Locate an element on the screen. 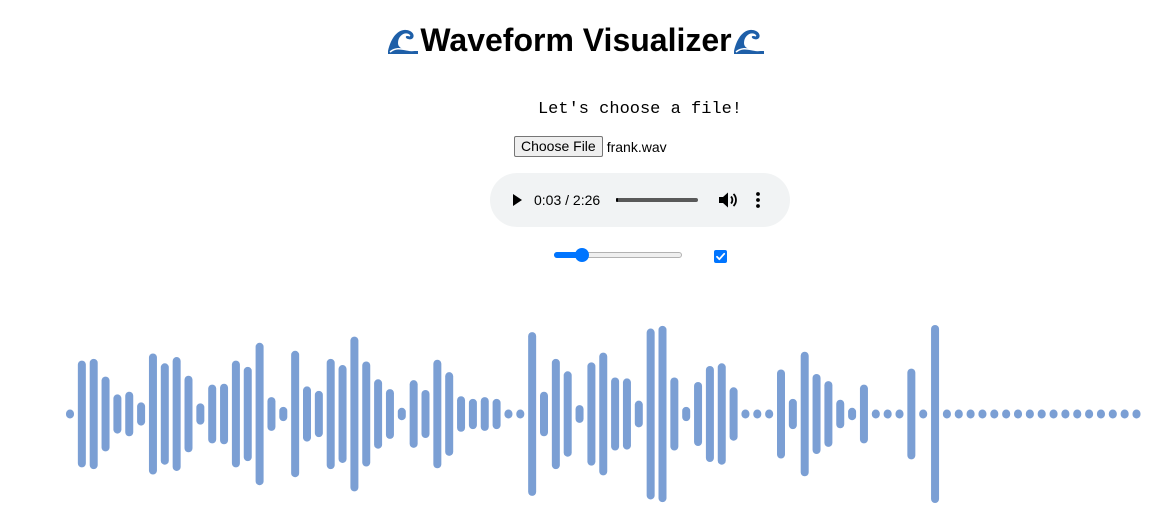 The height and width of the screenshot is (526, 1152). volume-icon is located at coordinates (728, 200).